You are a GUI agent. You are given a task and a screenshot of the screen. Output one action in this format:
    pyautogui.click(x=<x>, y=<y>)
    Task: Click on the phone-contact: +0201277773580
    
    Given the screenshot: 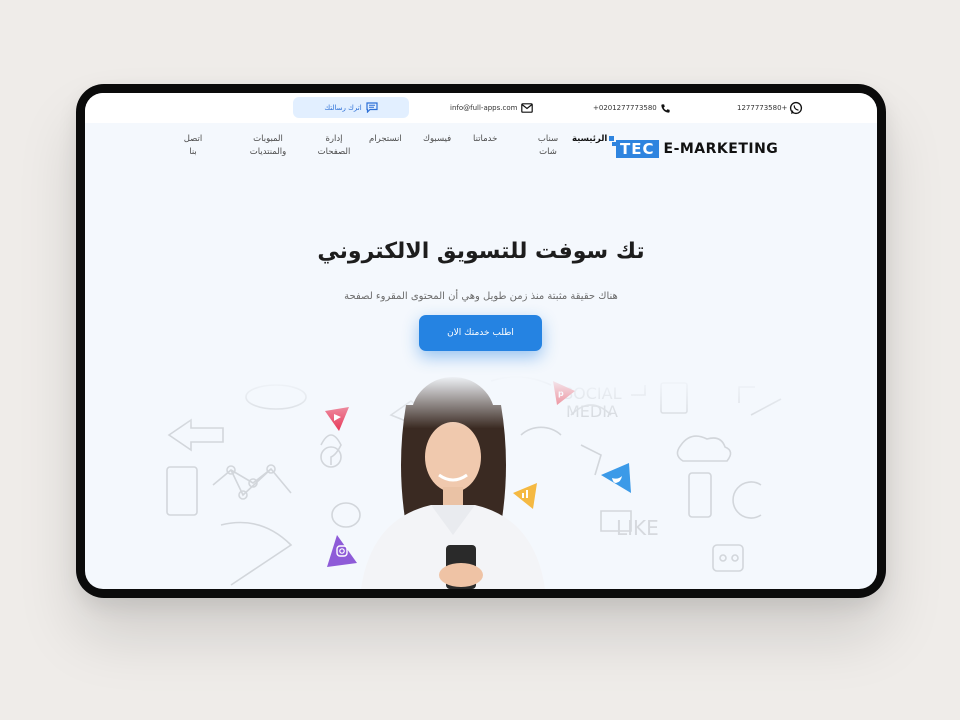 What is the action you would take?
    pyautogui.click(x=632, y=108)
    